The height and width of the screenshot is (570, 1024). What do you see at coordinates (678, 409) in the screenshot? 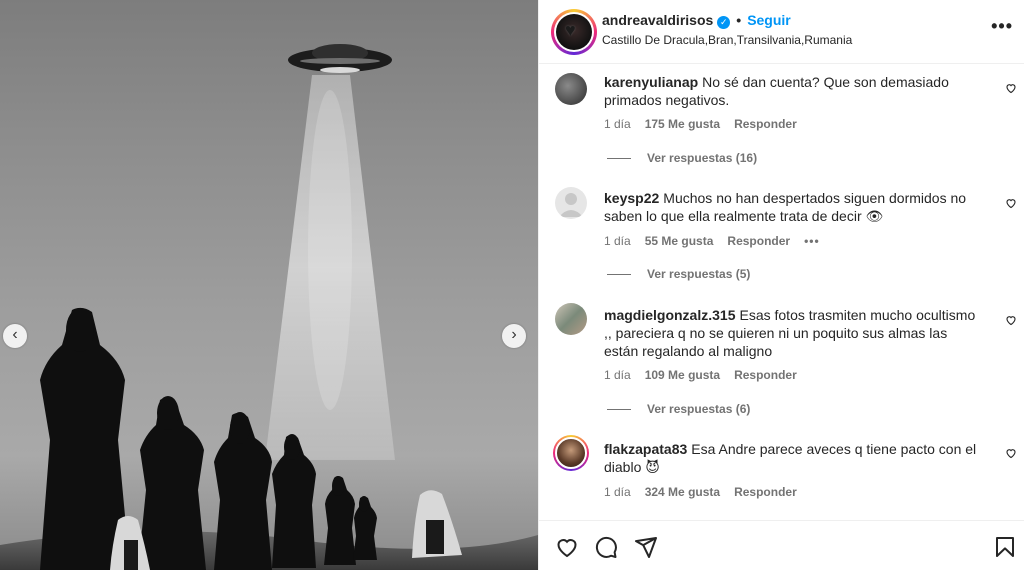
I see `view-replies-button: Ver respuestas (6)` at bounding box center [678, 409].